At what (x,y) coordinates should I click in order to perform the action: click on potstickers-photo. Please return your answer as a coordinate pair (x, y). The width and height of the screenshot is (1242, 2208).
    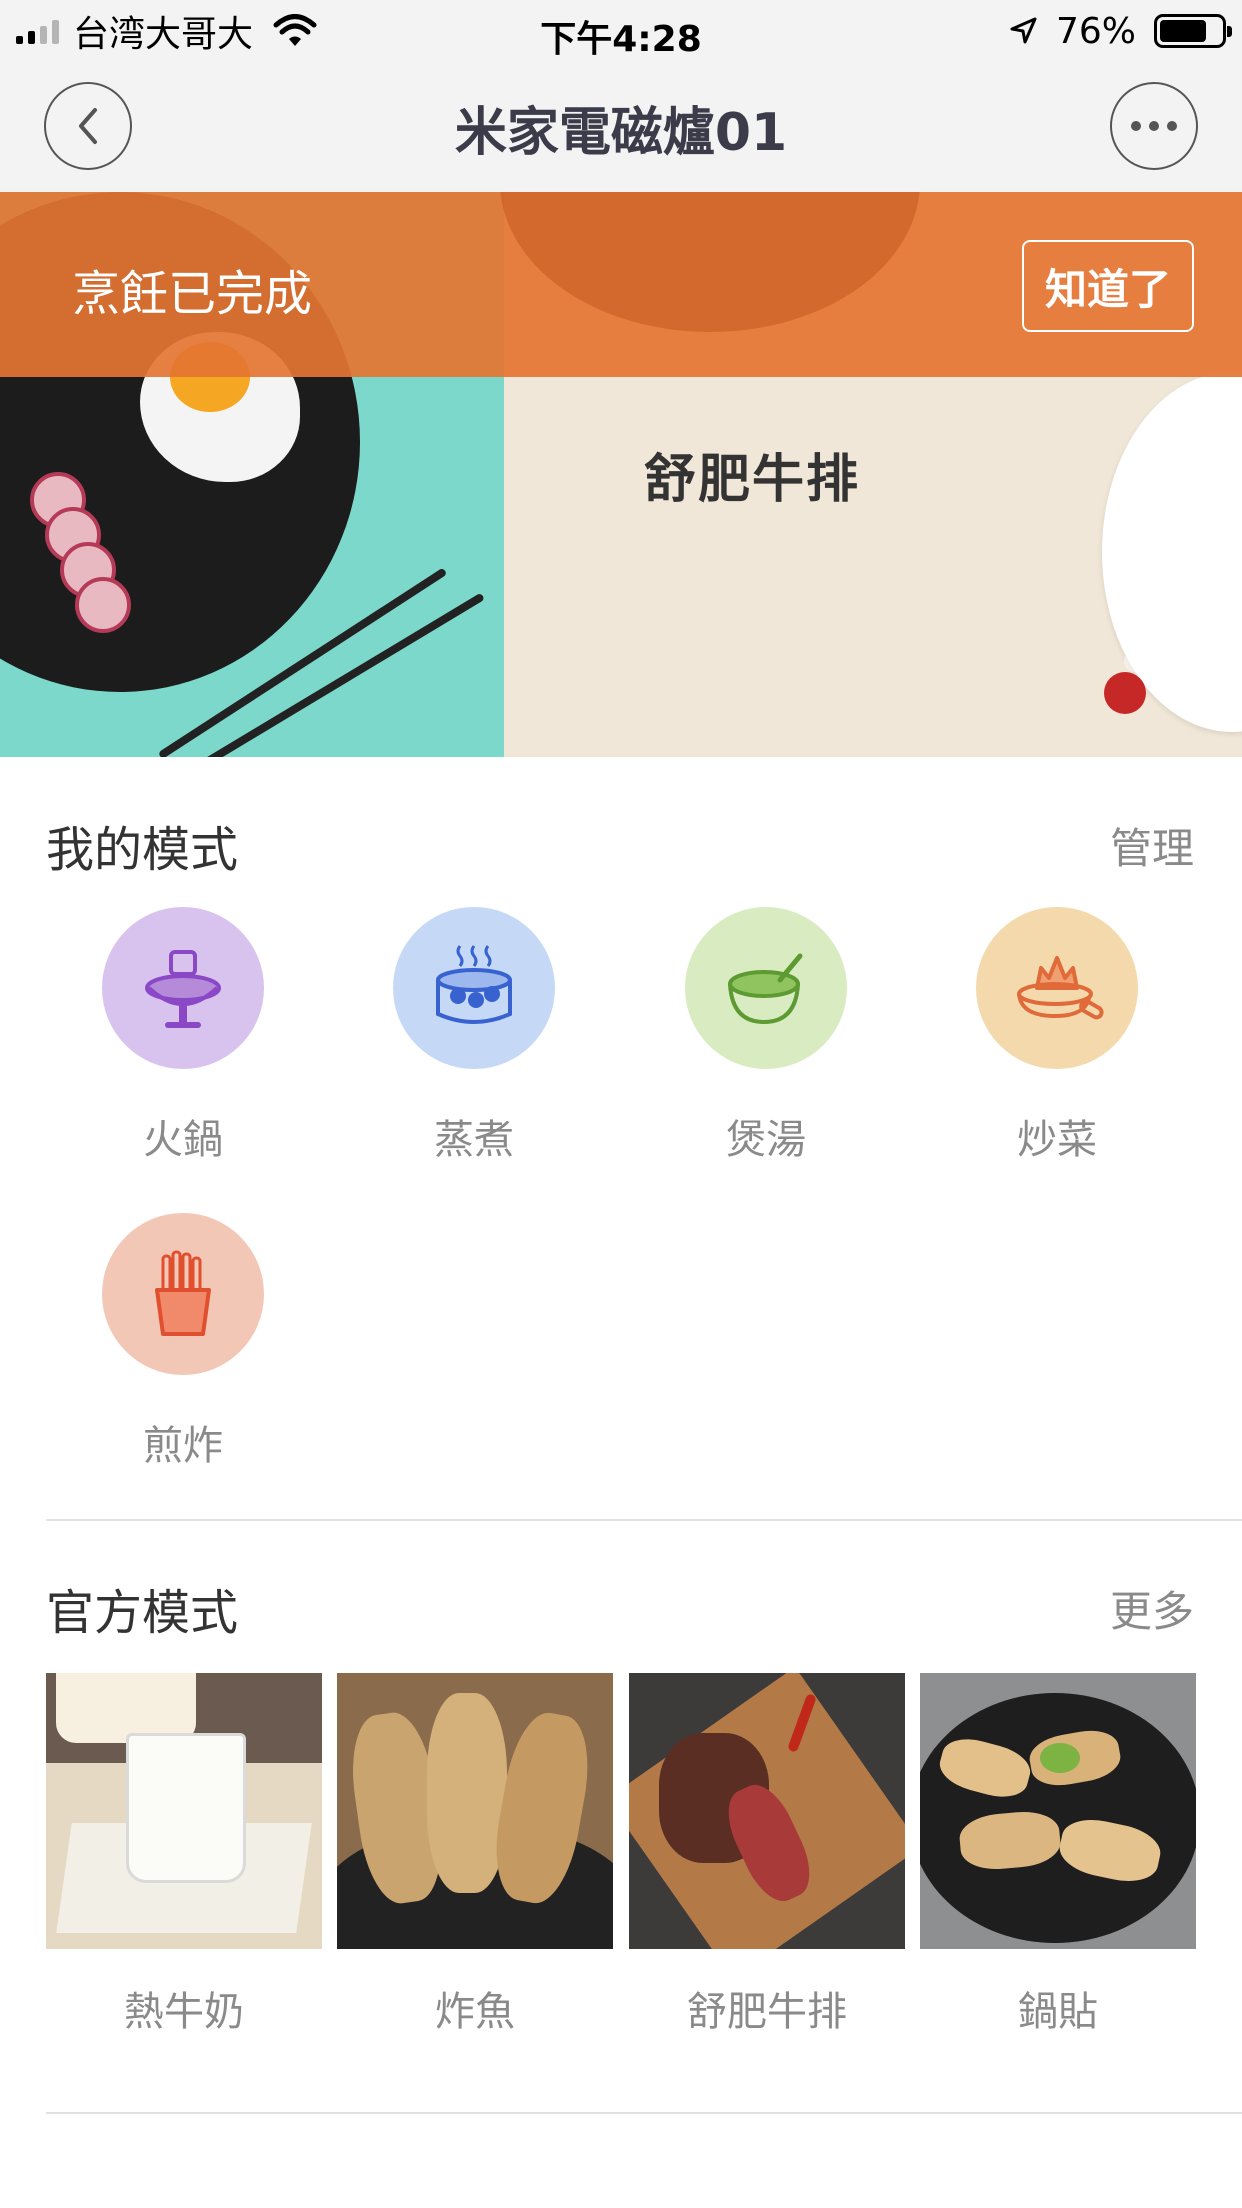
    Looking at the image, I should click on (1058, 1811).